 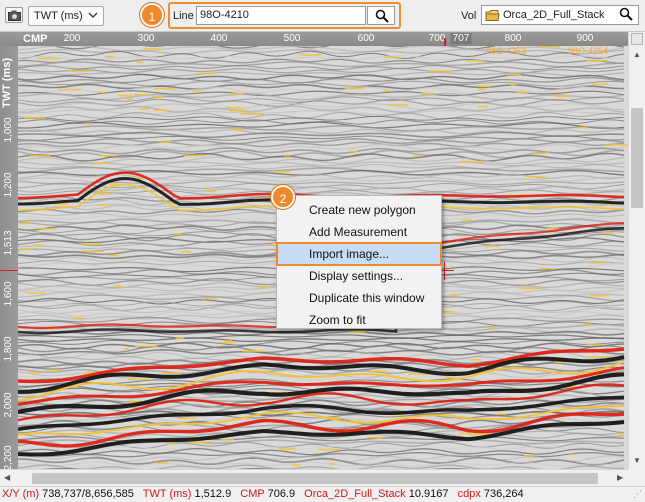 I want to click on step-badge-1: 1, so click(x=152, y=15).